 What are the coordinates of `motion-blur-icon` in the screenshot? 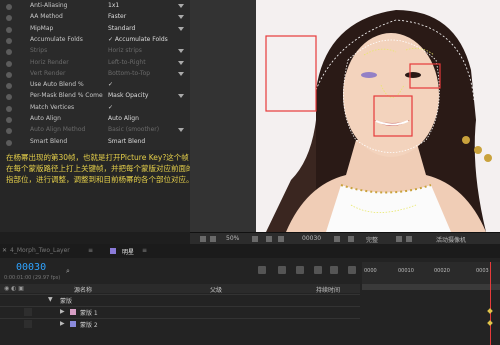 It's located at (334, 270).